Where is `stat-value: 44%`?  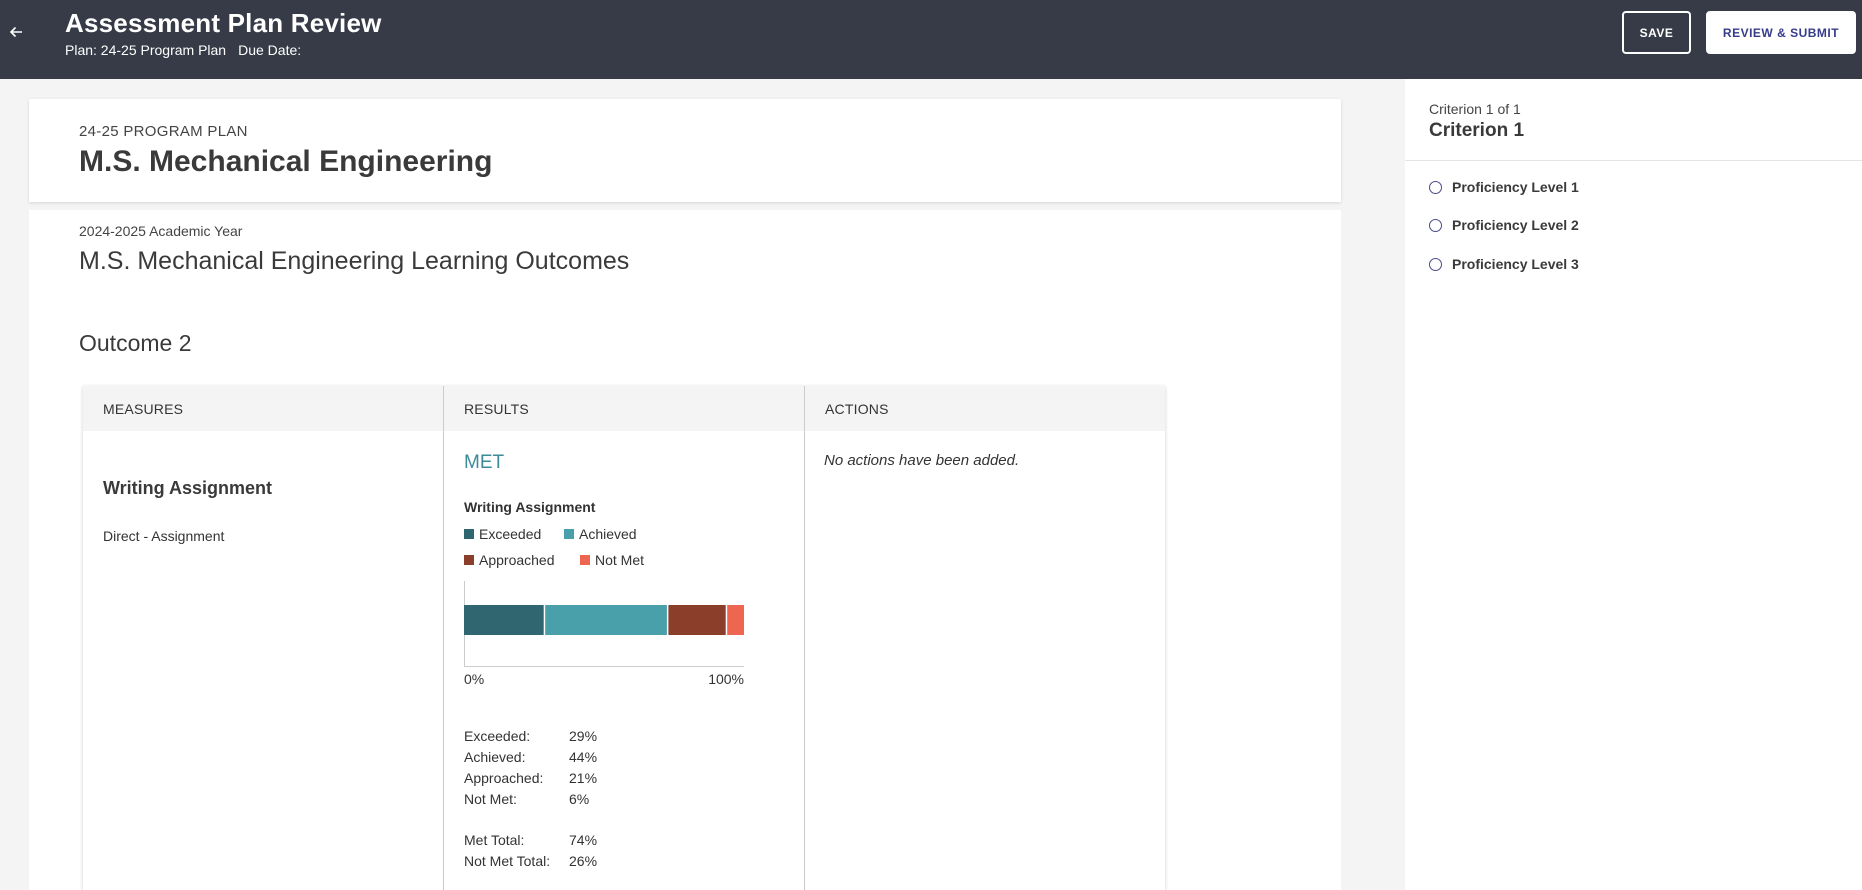
stat-value: 44% is located at coordinates (583, 757).